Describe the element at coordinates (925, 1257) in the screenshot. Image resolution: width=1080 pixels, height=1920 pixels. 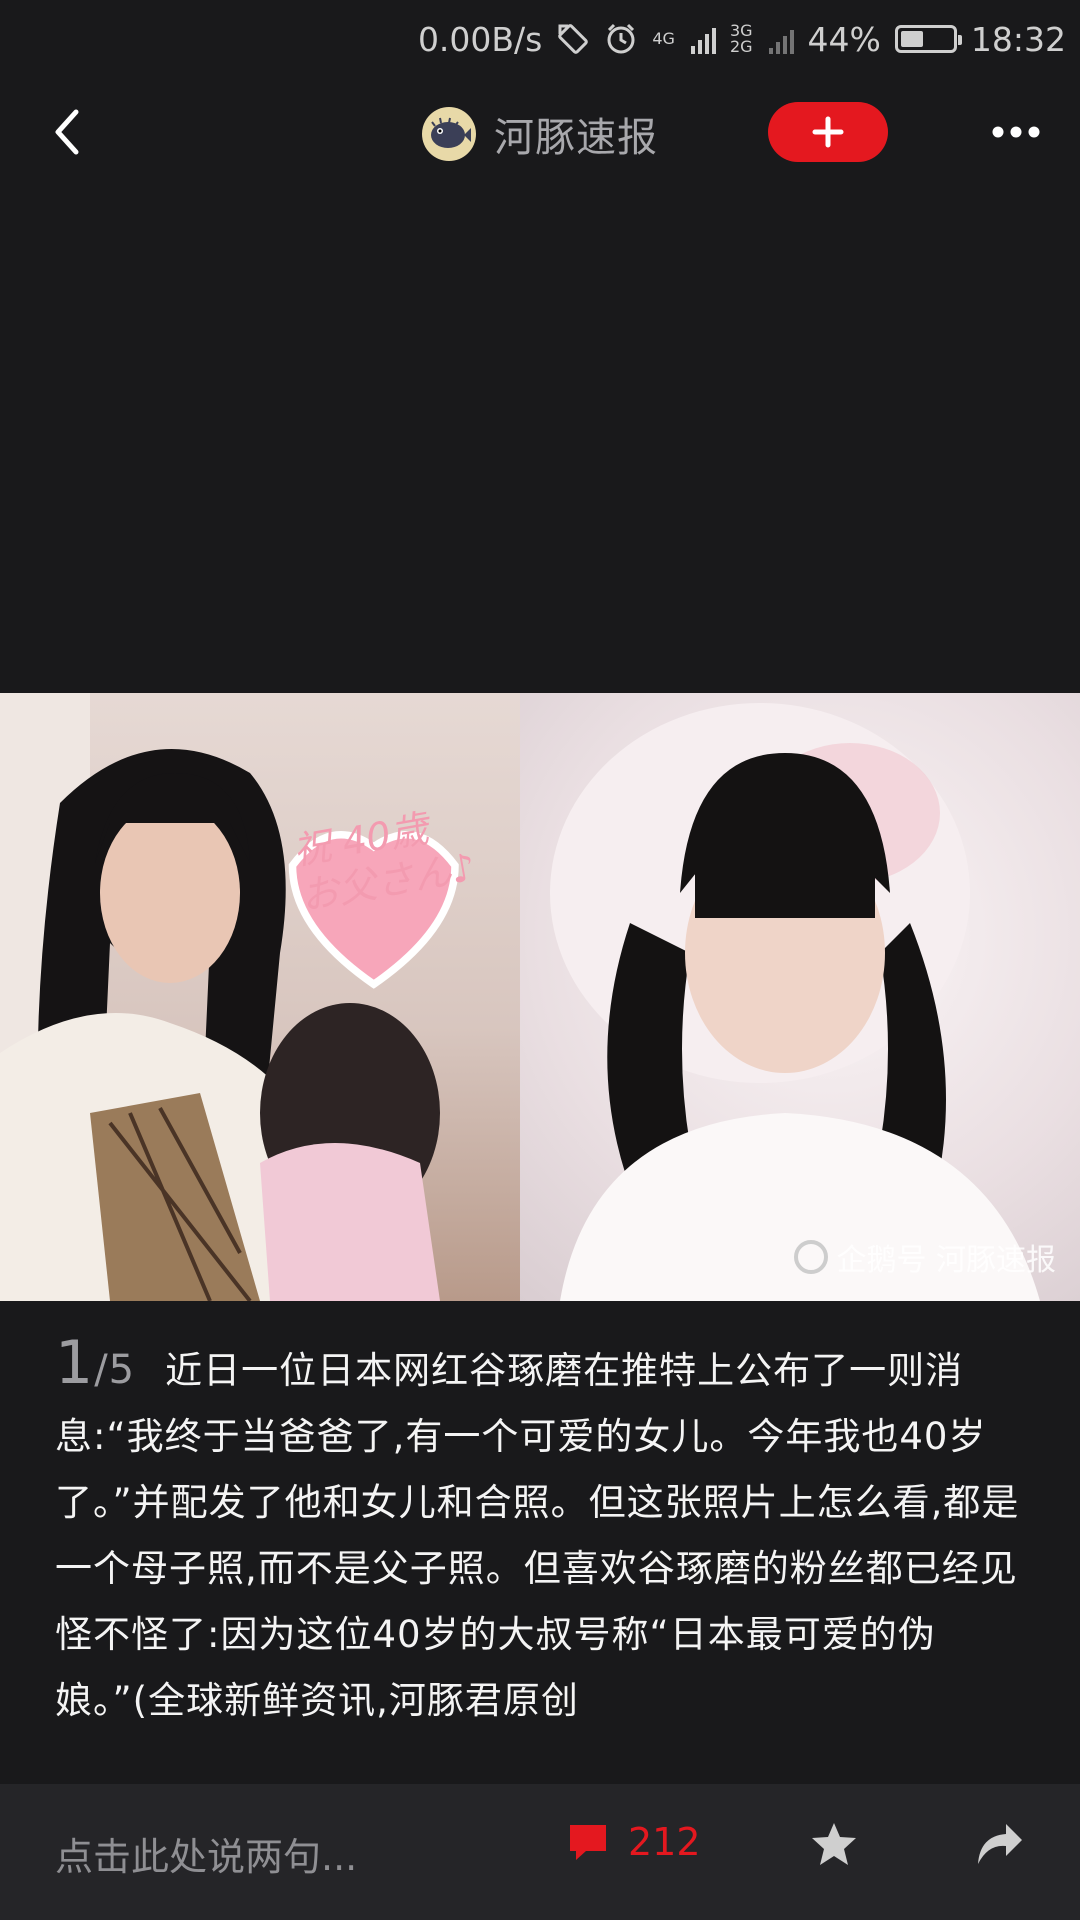
I see `photo-watermark: 企鹅号 河豚速报` at that location.